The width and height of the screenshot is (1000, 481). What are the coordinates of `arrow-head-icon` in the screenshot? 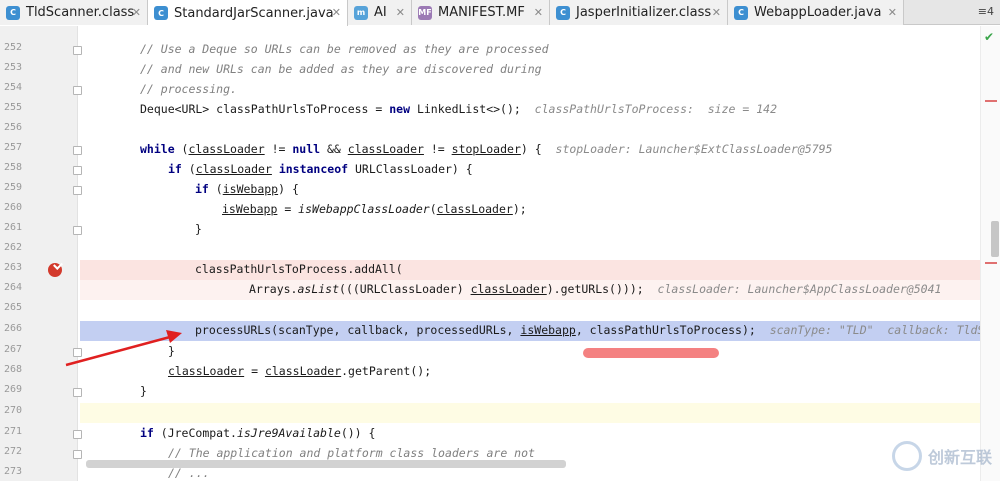 It's located at (174, 336).